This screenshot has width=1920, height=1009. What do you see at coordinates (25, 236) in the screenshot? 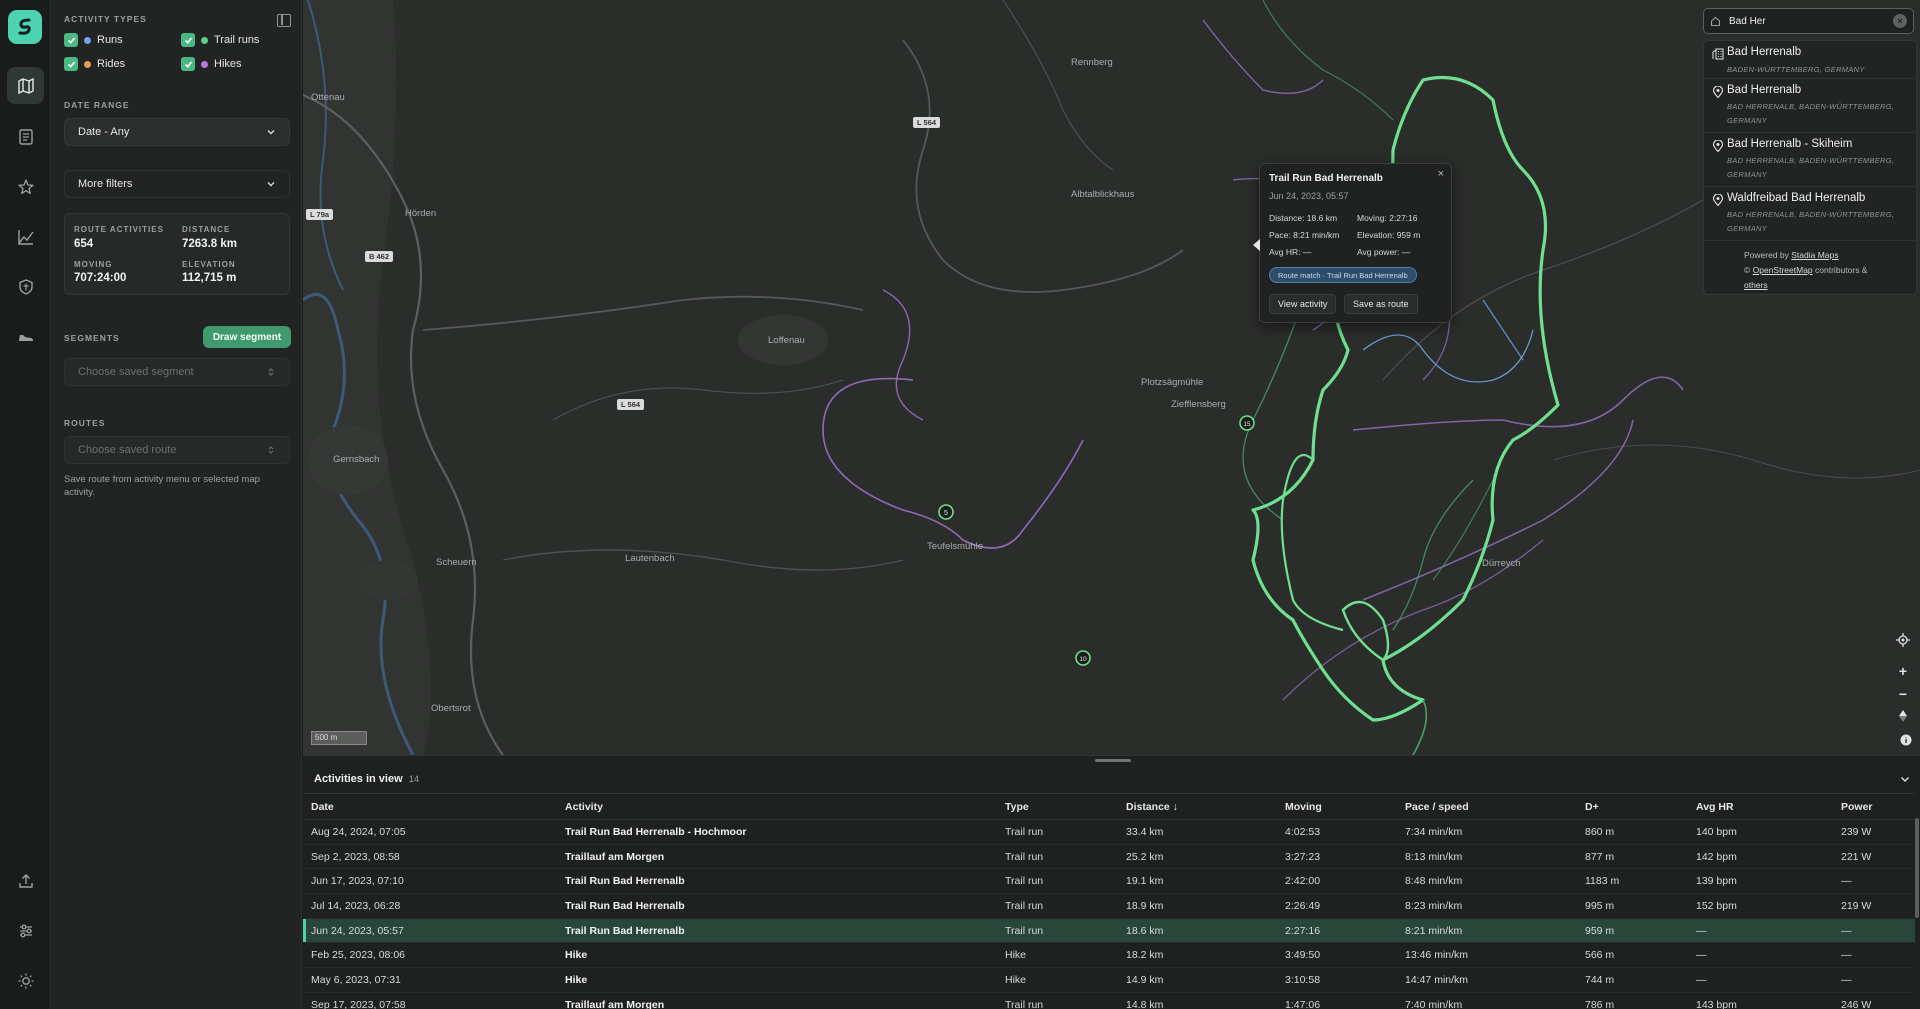
I see `rail-stats-button` at bounding box center [25, 236].